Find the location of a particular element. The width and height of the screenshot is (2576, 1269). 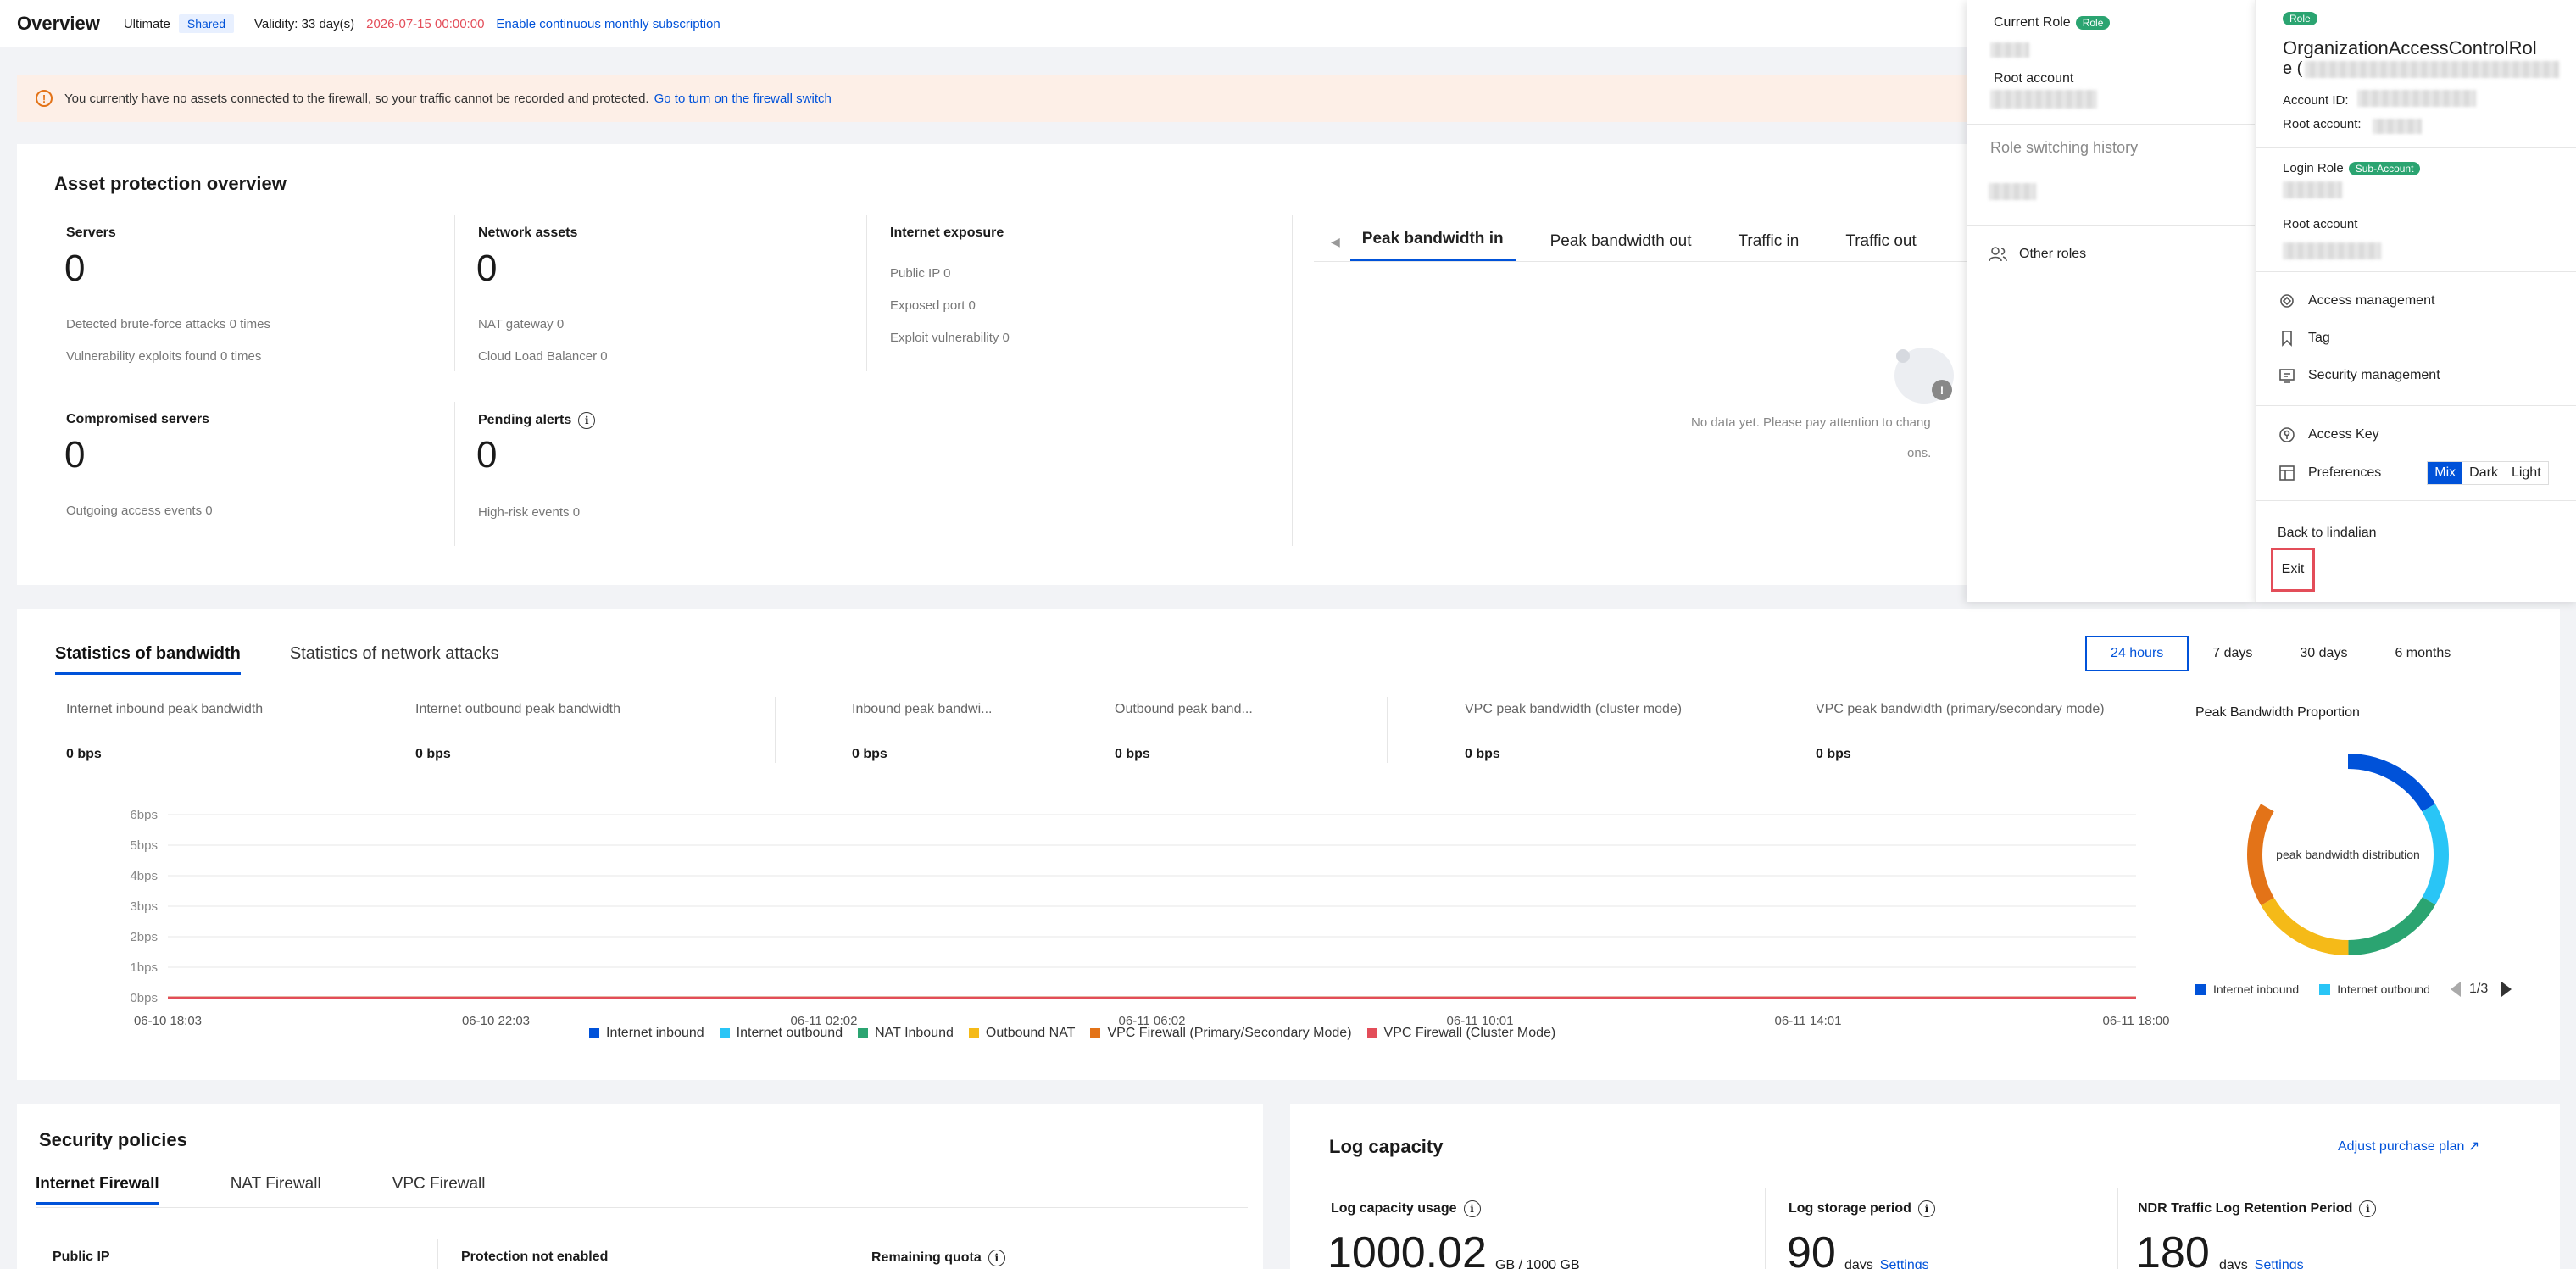

theme-dark: Dark is located at coordinates (2483, 473).